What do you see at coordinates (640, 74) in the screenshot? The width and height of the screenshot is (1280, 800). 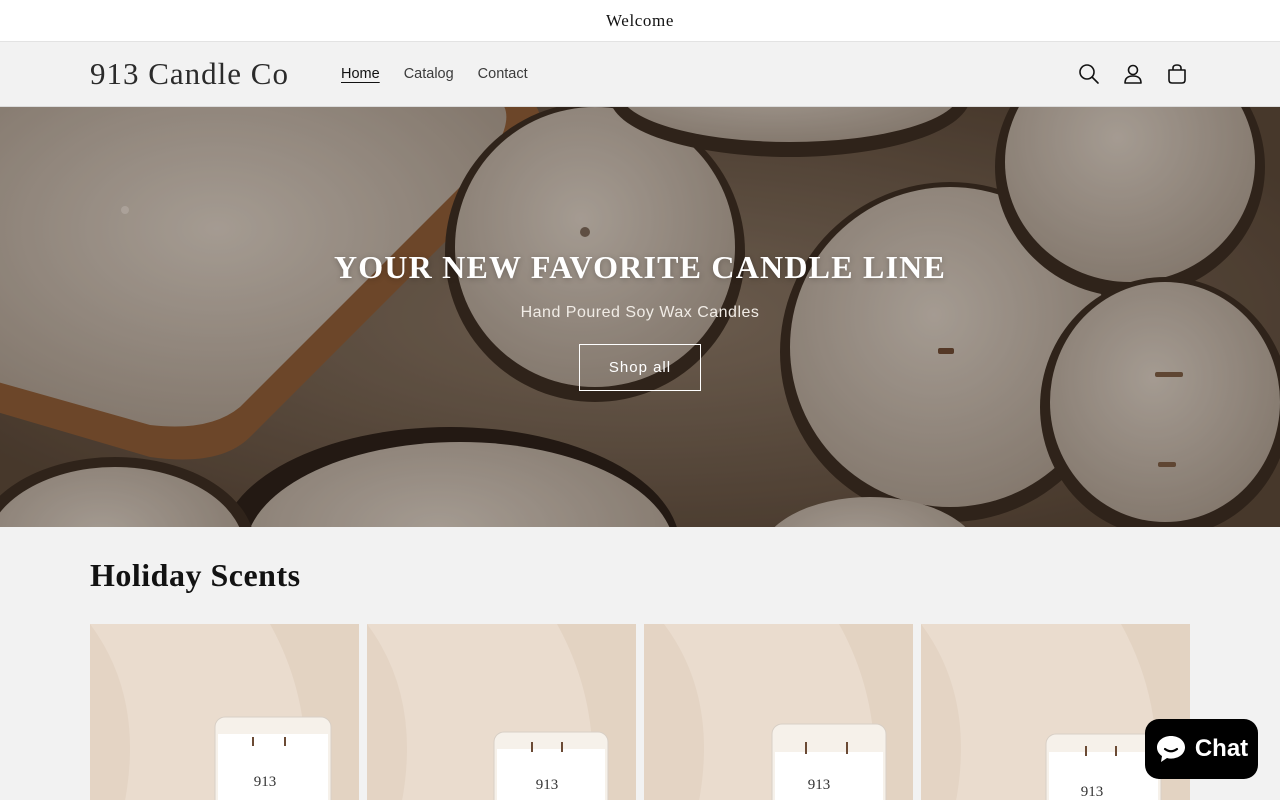 I see `site-header: 913 Candle Co Home Catalog Contact` at bounding box center [640, 74].